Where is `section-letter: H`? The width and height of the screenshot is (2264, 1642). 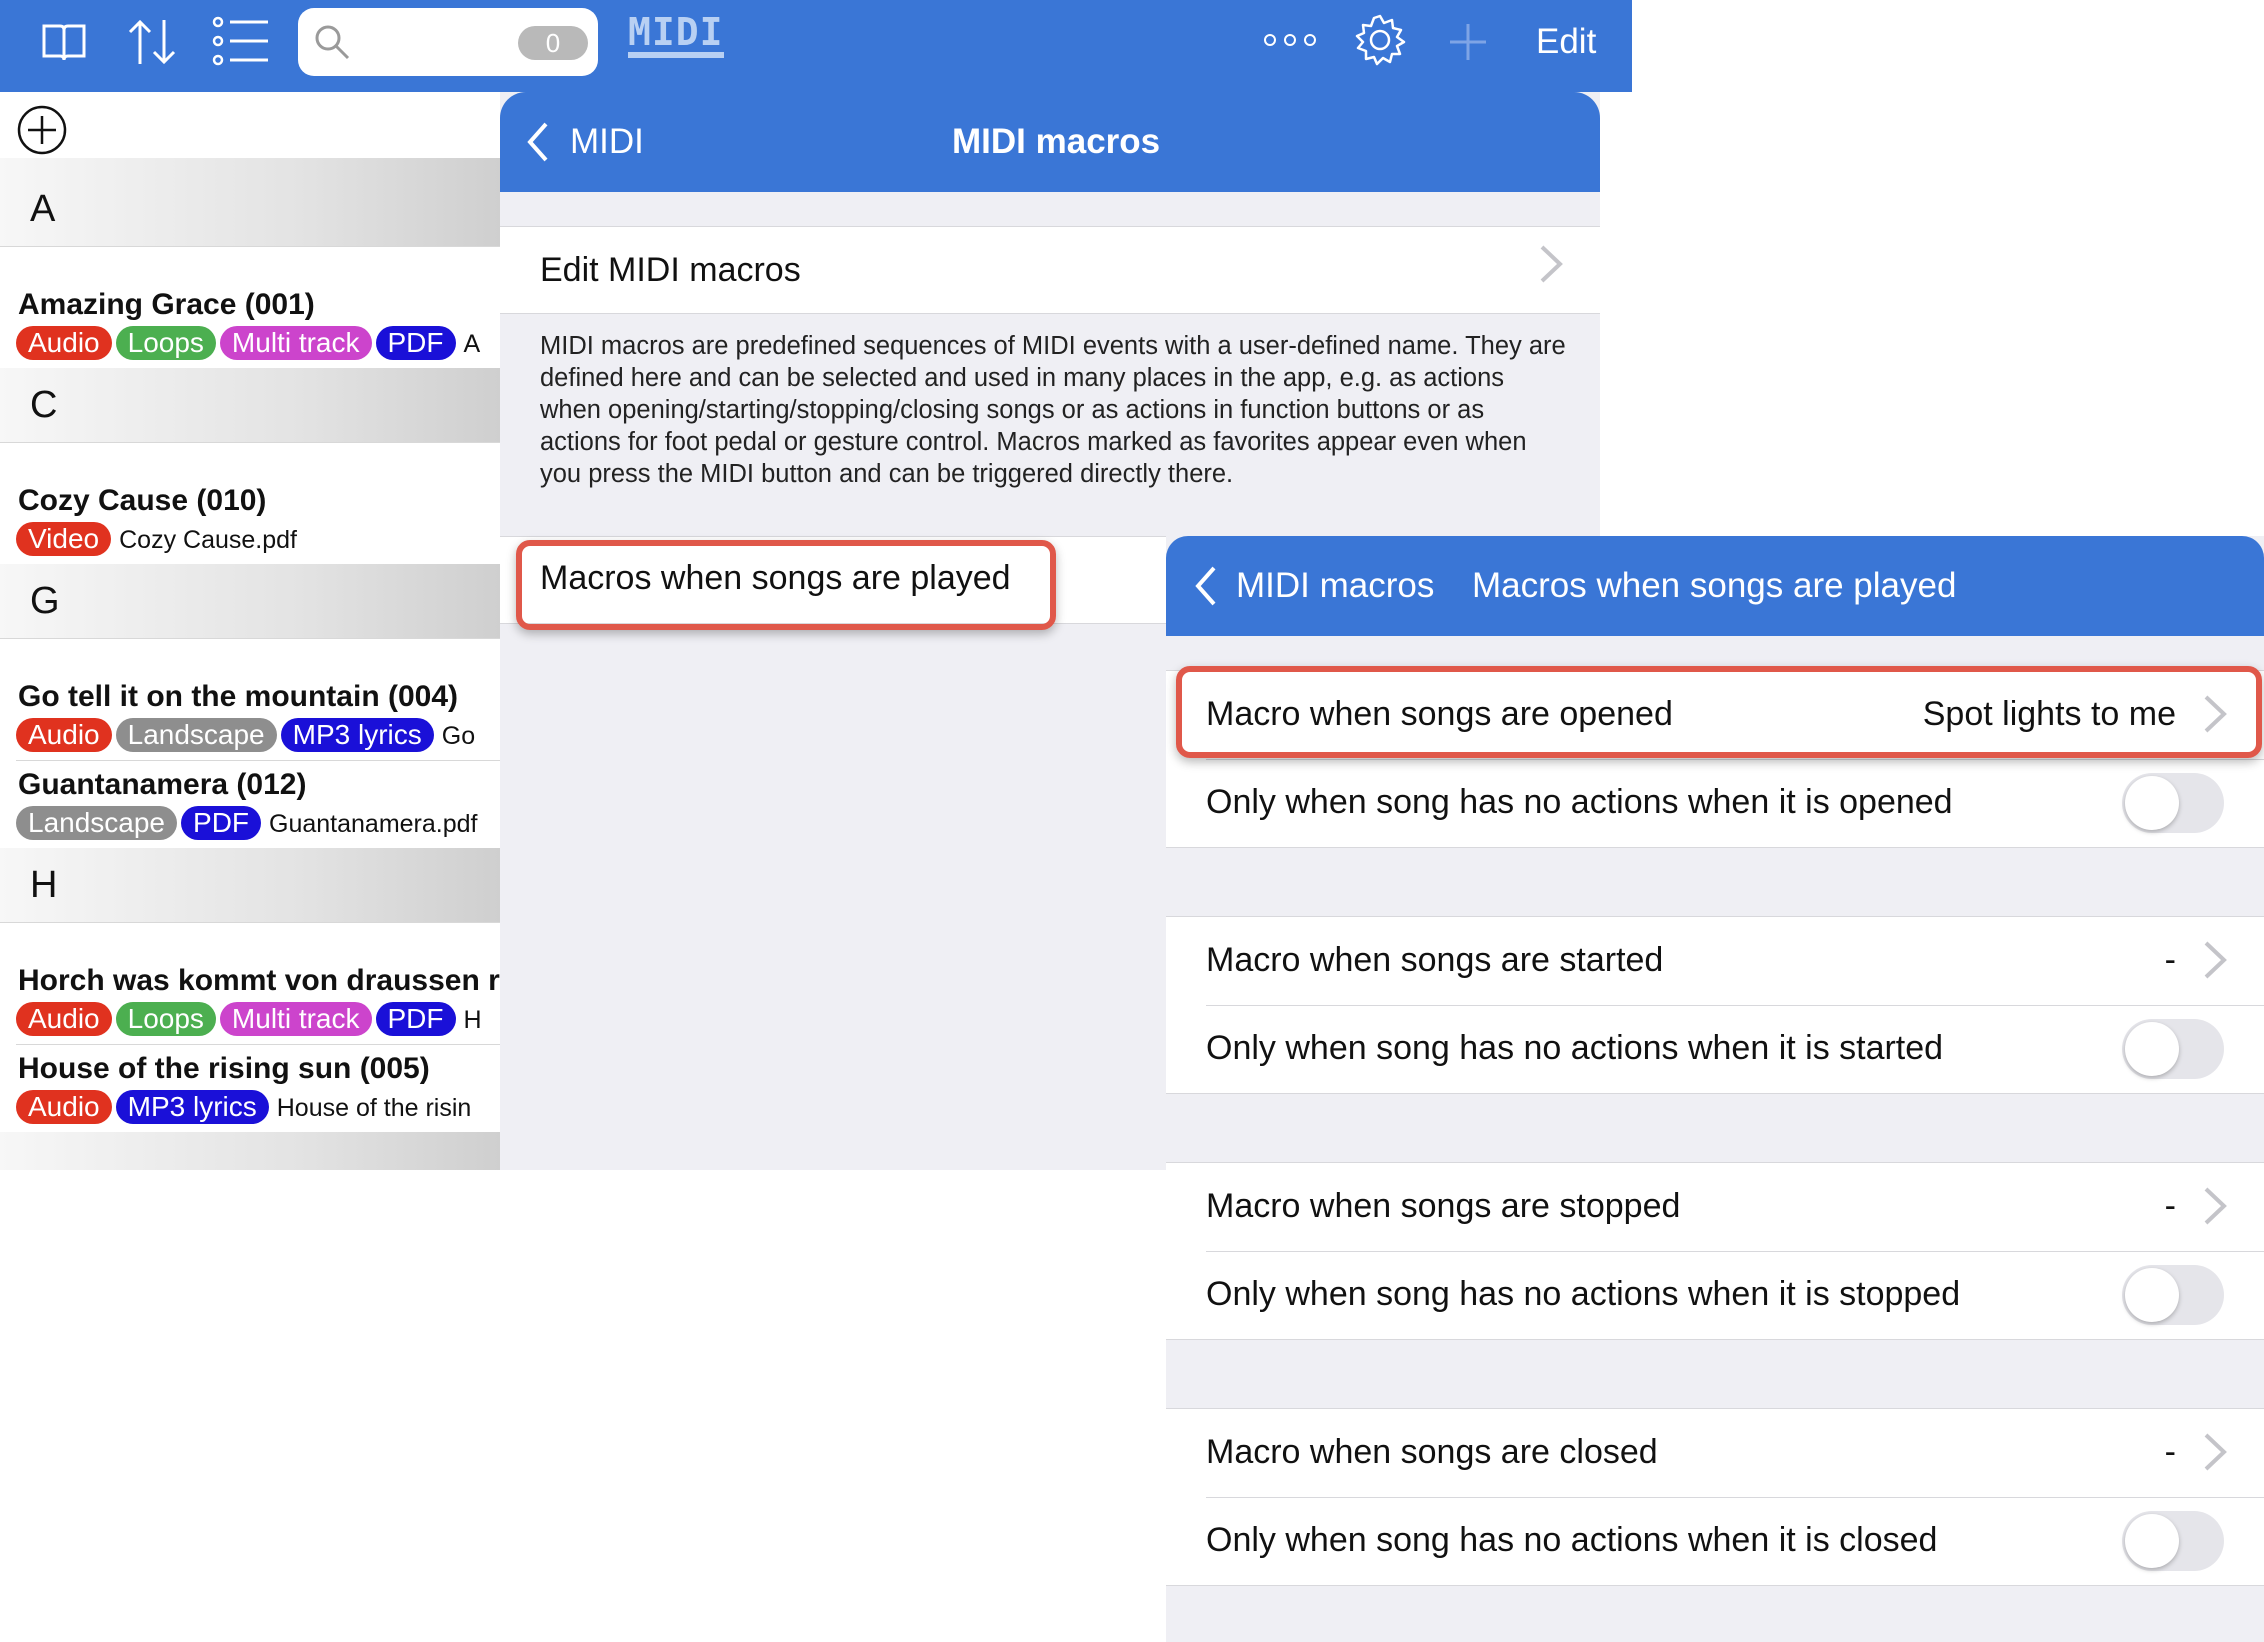 section-letter: H is located at coordinates (44, 885).